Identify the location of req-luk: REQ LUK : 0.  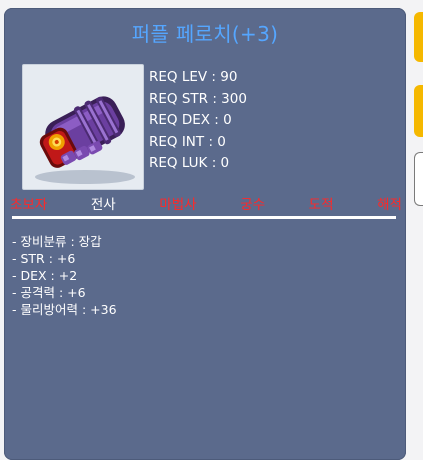
(189, 163).